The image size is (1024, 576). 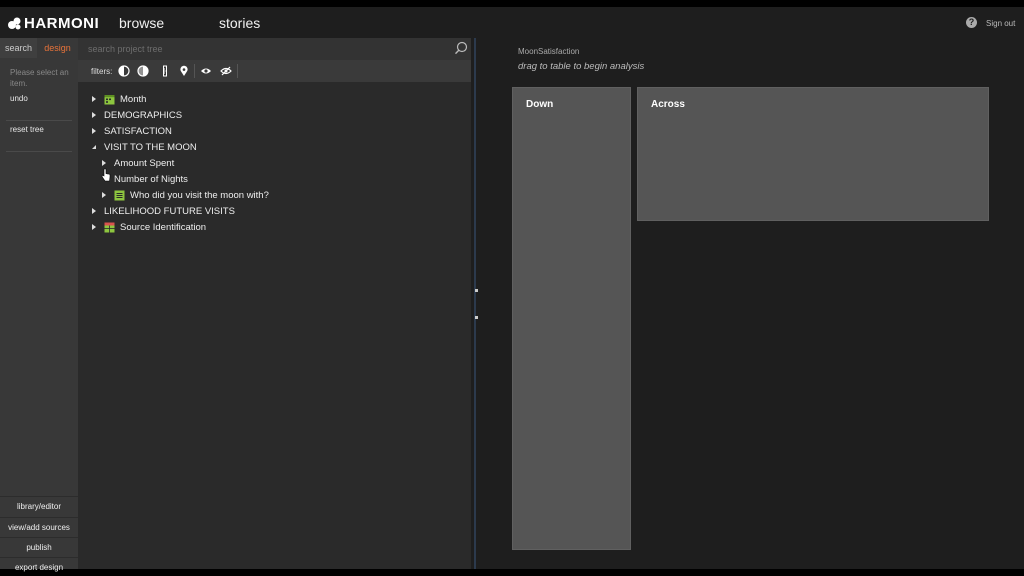 I want to click on tree-item-satisfaction: SATISFACTION, so click(x=131, y=131).